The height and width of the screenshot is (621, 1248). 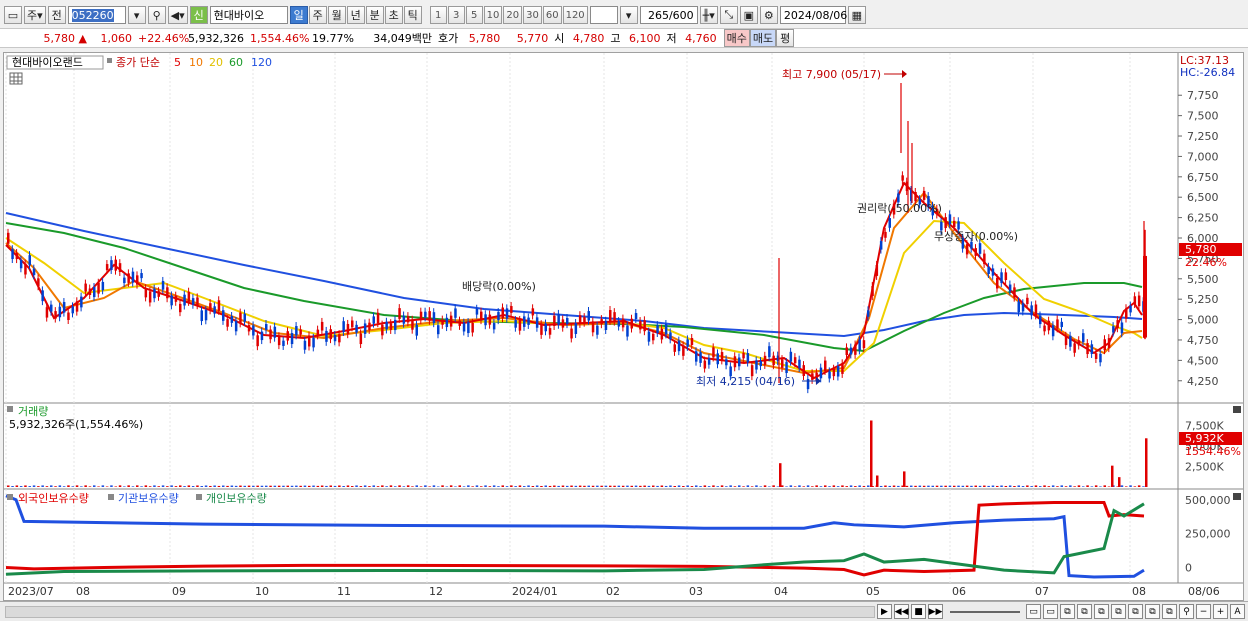 What do you see at coordinates (438, 15) in the screenshot?
I see `interval-1: 1` at bounding box center [438, 15].